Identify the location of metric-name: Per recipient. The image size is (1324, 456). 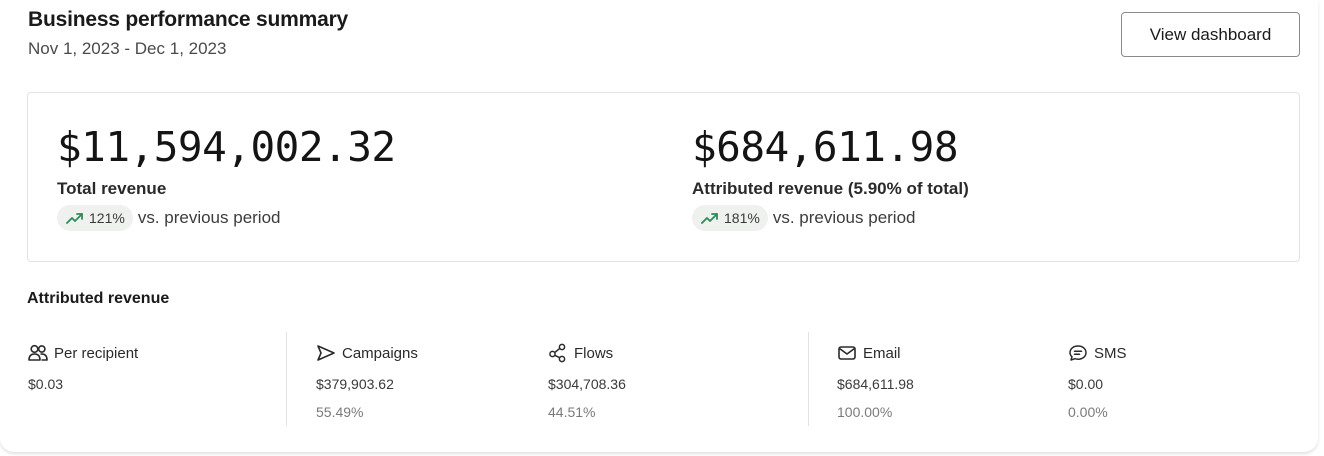
(96, 353).